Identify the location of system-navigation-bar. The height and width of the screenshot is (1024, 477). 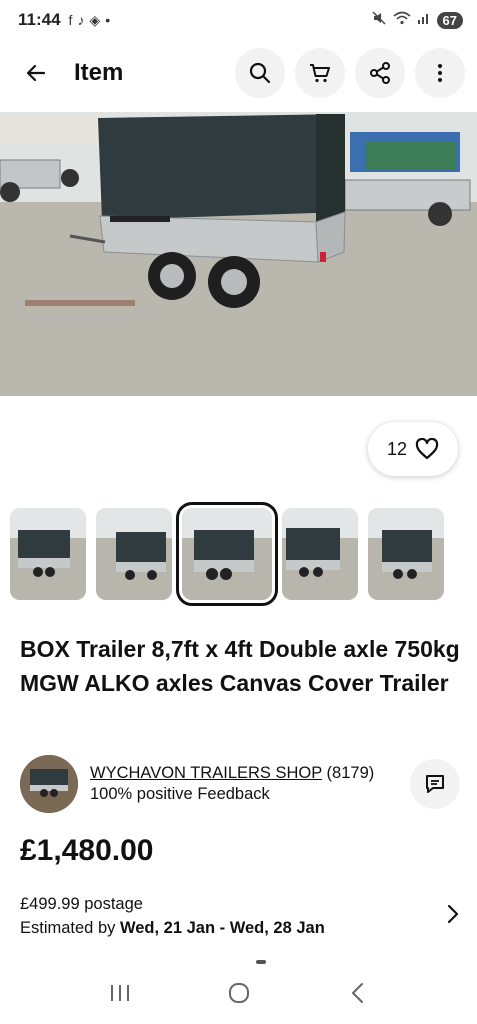
(238, 993).